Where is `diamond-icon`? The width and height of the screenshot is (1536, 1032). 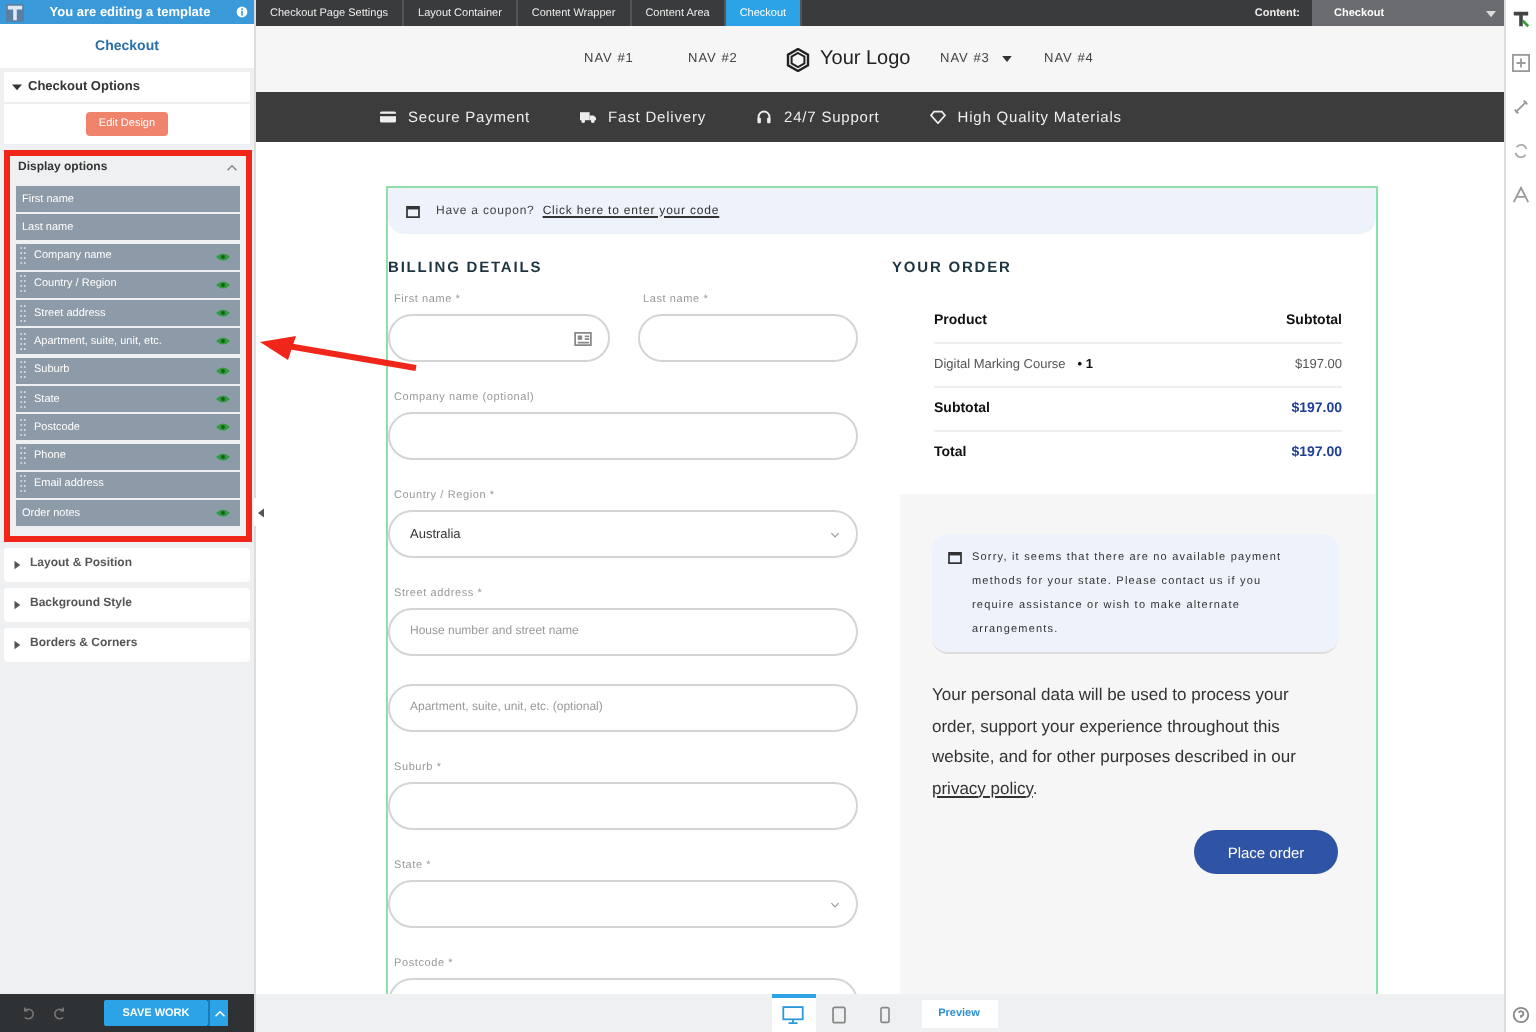
diamond-icon is located at coordinates (937, 117).